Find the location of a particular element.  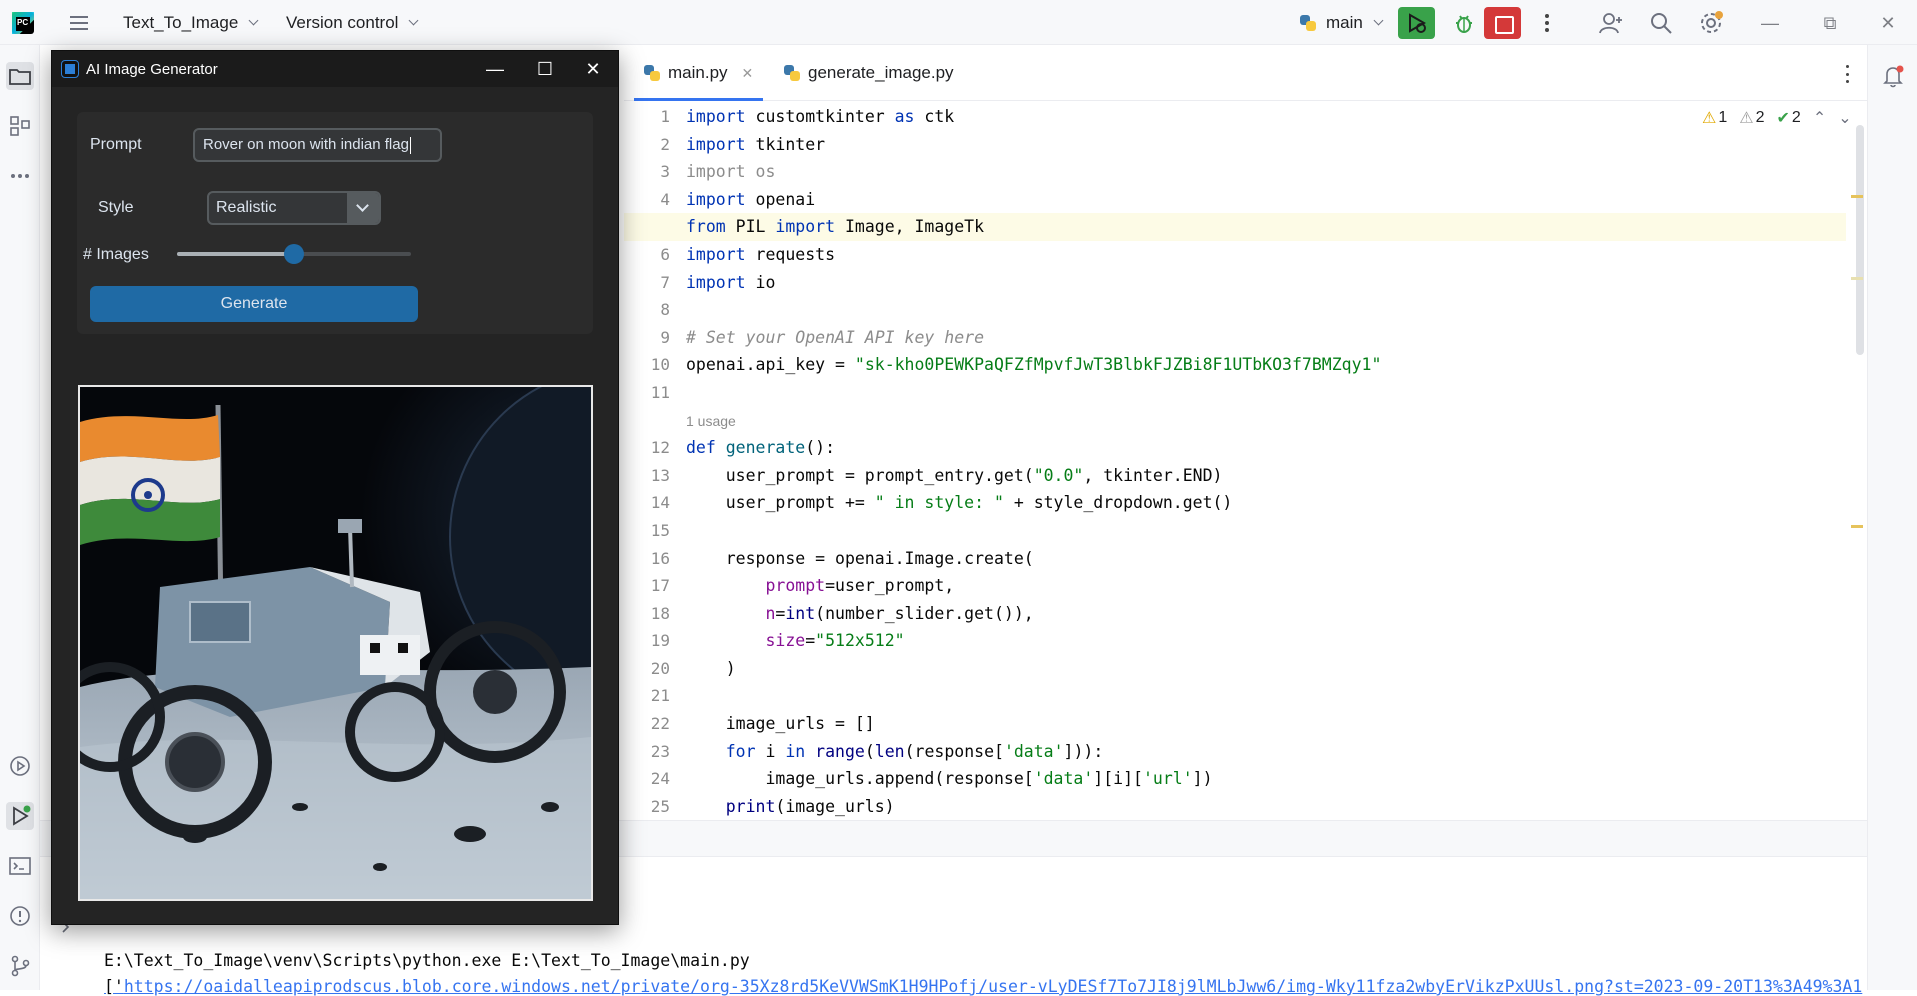

usage-gutter-spacer is located at coordinates (649, 421).